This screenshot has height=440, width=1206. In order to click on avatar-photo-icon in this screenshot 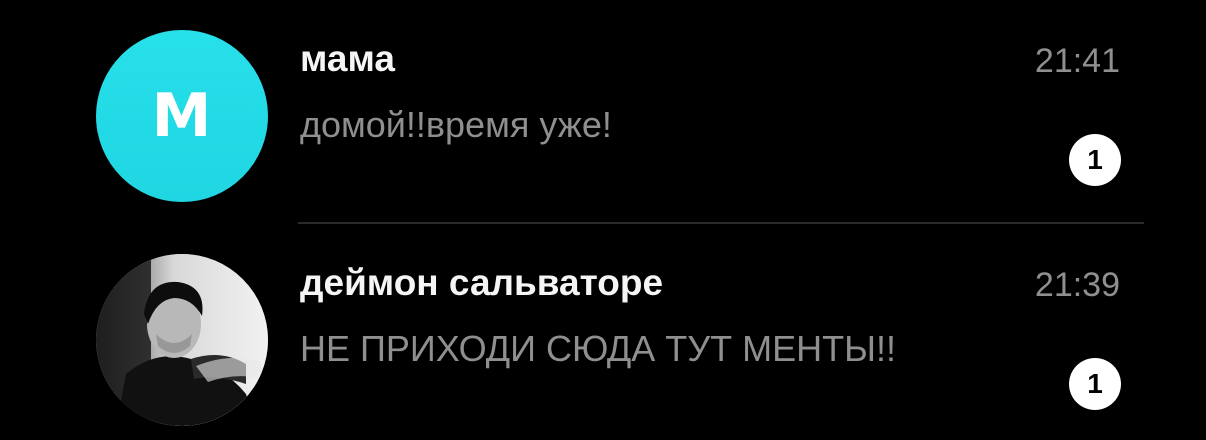, I will do `click(182, 340)`.